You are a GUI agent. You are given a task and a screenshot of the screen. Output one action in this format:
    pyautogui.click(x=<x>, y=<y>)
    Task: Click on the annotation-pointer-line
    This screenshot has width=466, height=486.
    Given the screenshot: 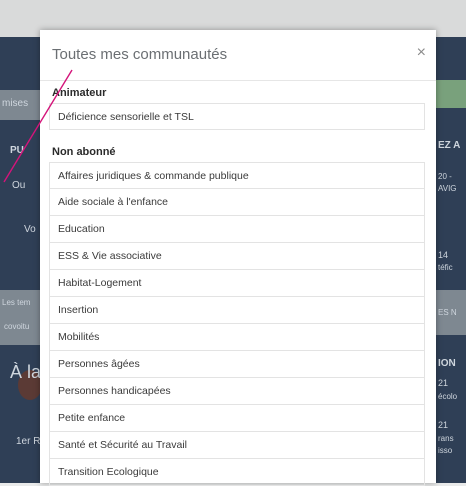 What is the action you would take?
    pyautogui.click(x=38, y=126)
    